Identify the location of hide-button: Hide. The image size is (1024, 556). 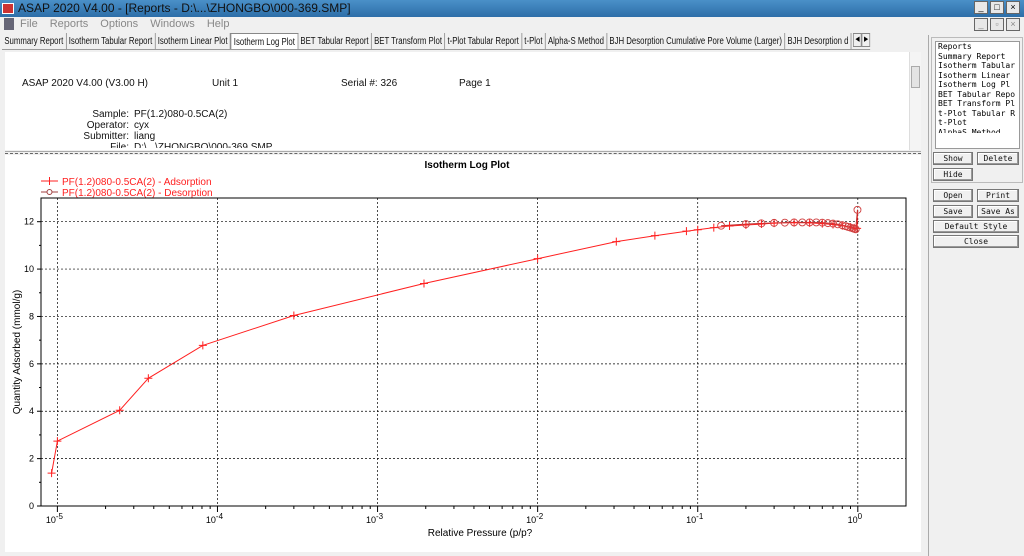
(953, 174).